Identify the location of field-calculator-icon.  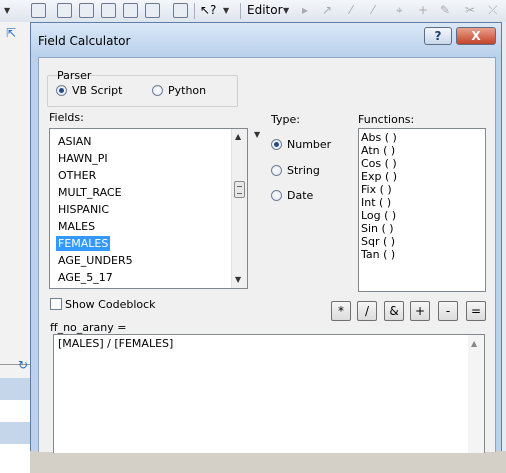
(38, 10).